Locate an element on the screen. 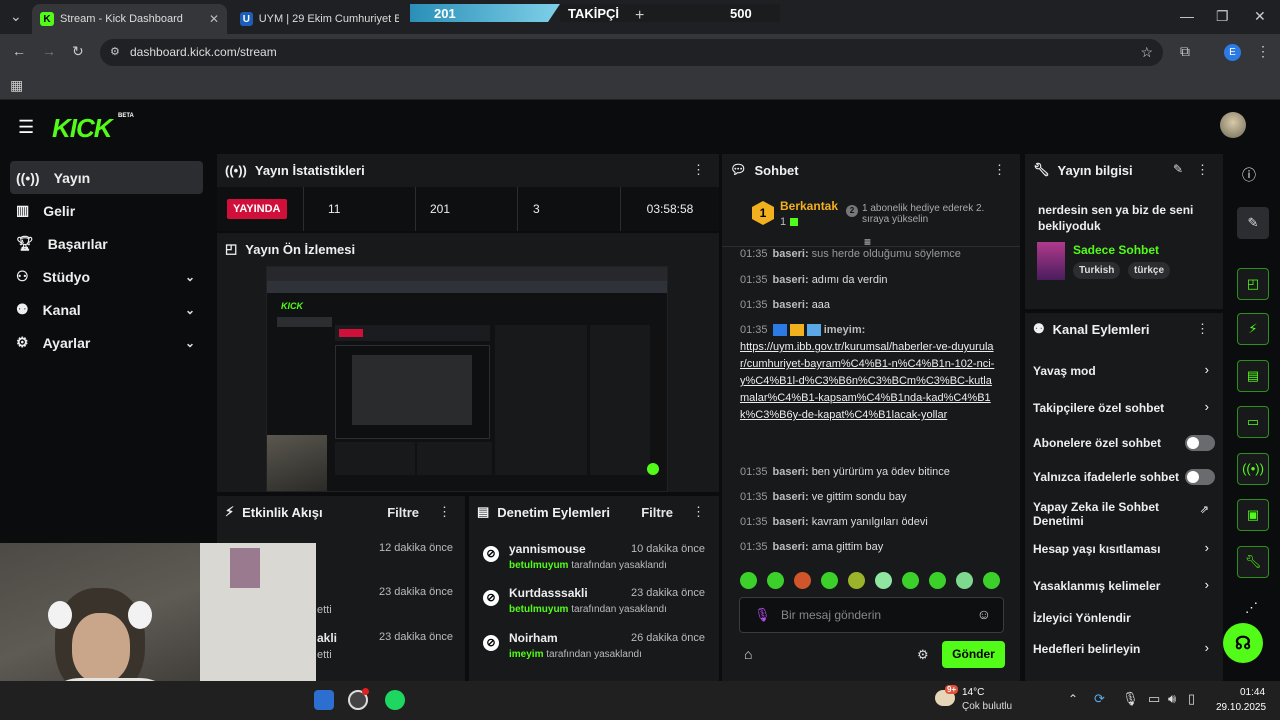 The height and width of the screenshot is (720, 1280). close-tab-icon: ✕ is located at coordinates (214, 19).